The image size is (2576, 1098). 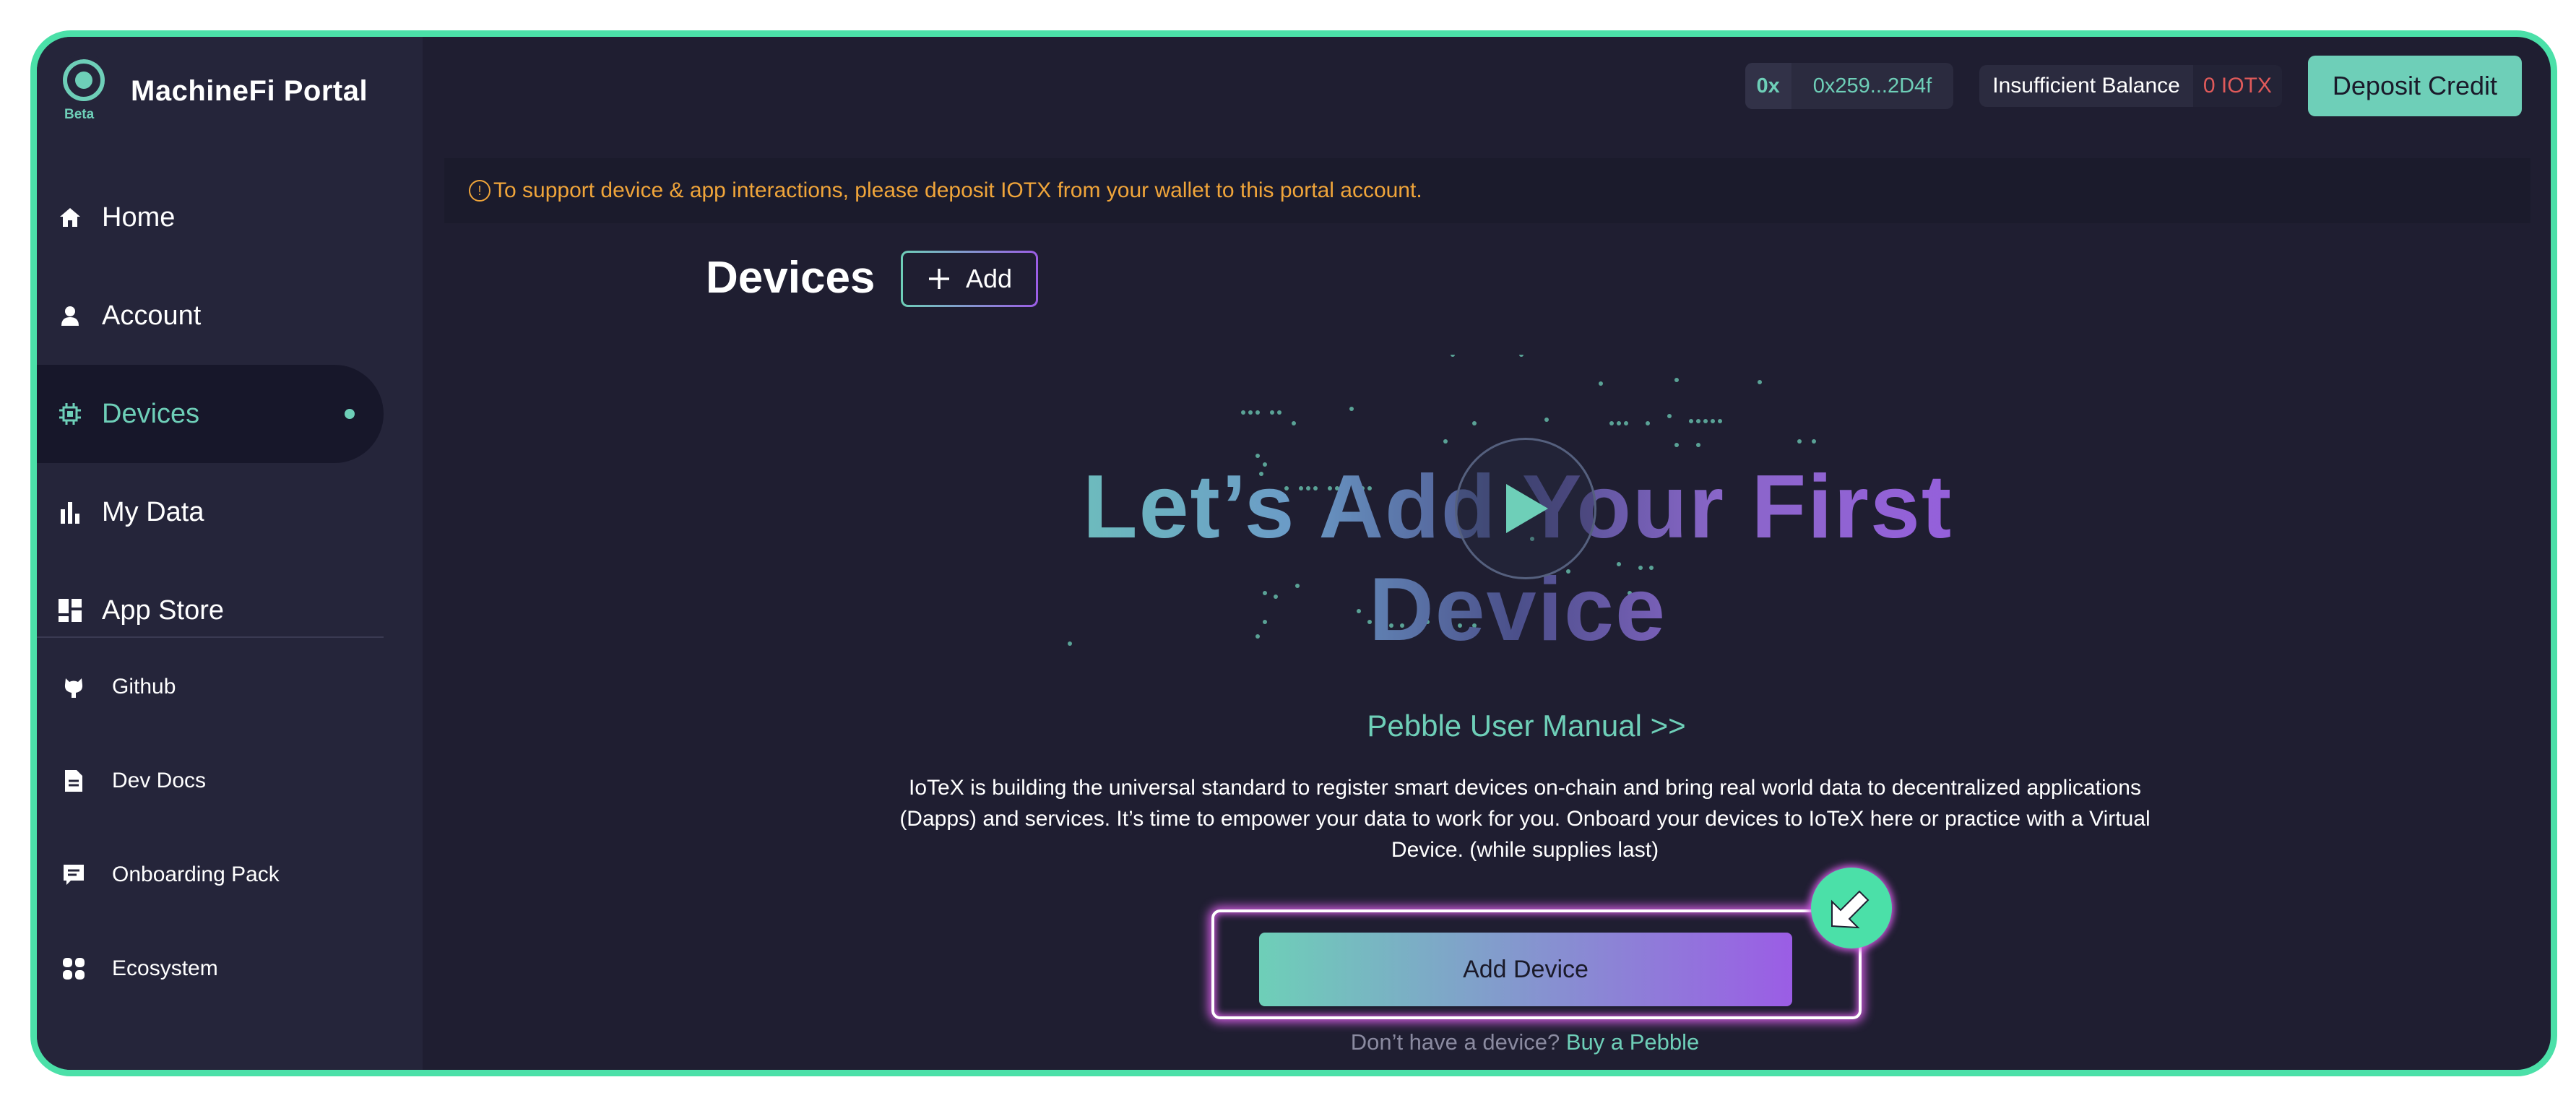 I want to click on sidebar-link-label: Dev Docs, so click(x=159, y=780).